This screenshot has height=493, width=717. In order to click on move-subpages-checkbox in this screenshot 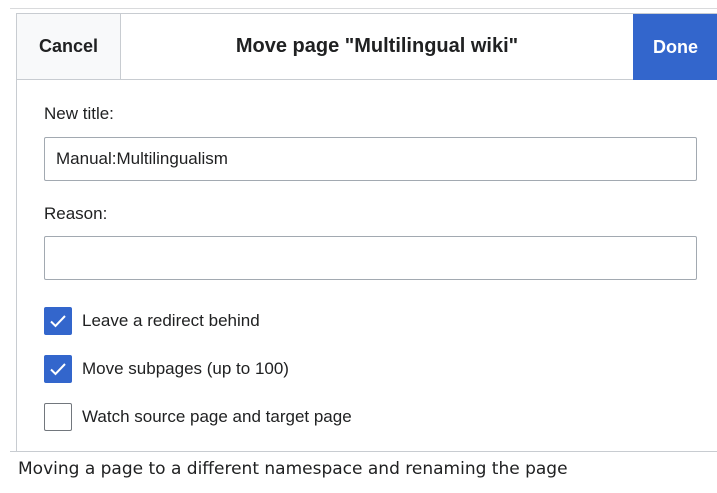, I will do `click(58, 369)`.